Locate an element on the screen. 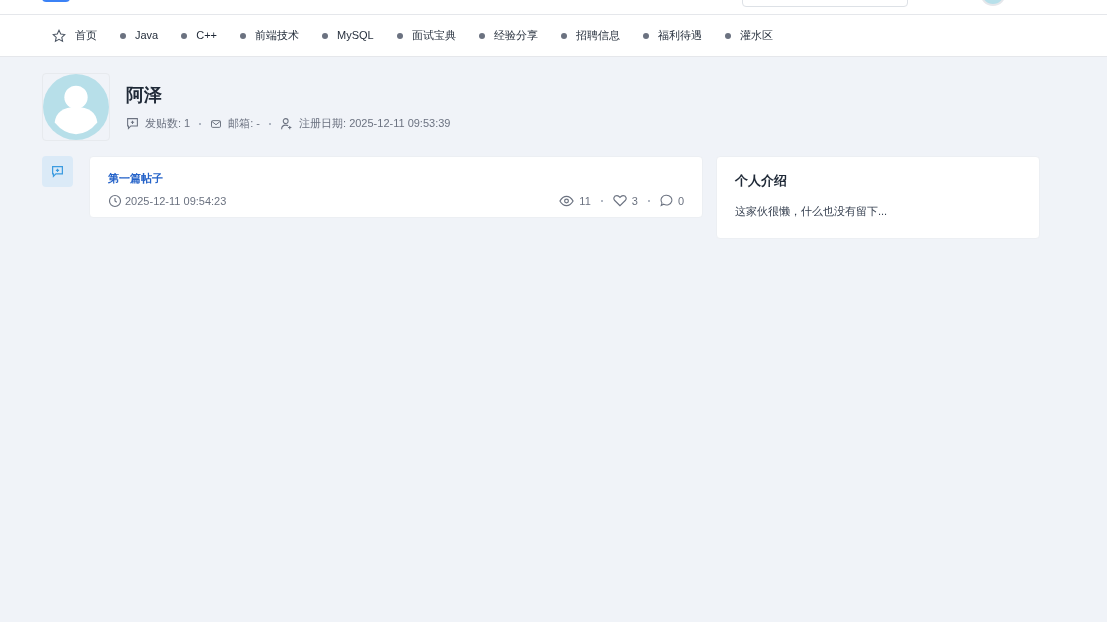 Image resolution: width=1107 pixels, height=622 pixels. intro-title: 个人介绍 is located at coordinates (761, 181).